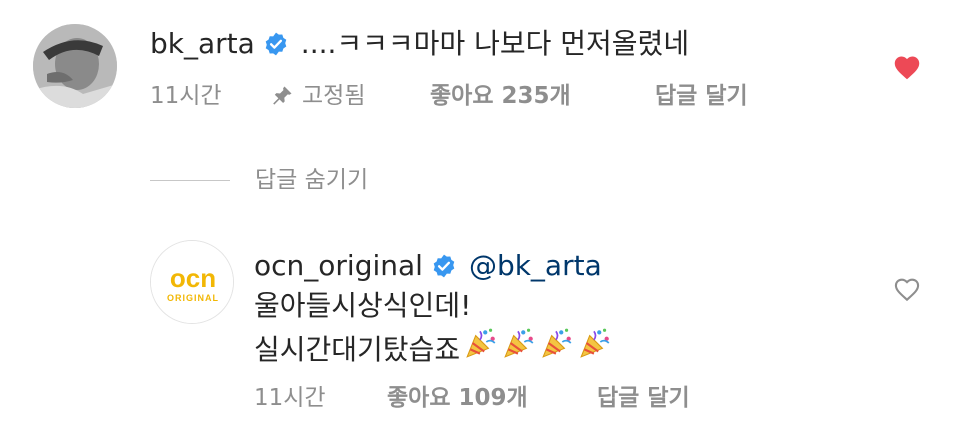 Image resolution: width=960 pixels, height=430 pixels. What do you see at coordinates (193, 298) in the screenshot?
I see `ocn-logo-sub: ORIGINAL` at bounding box center [193, 298].